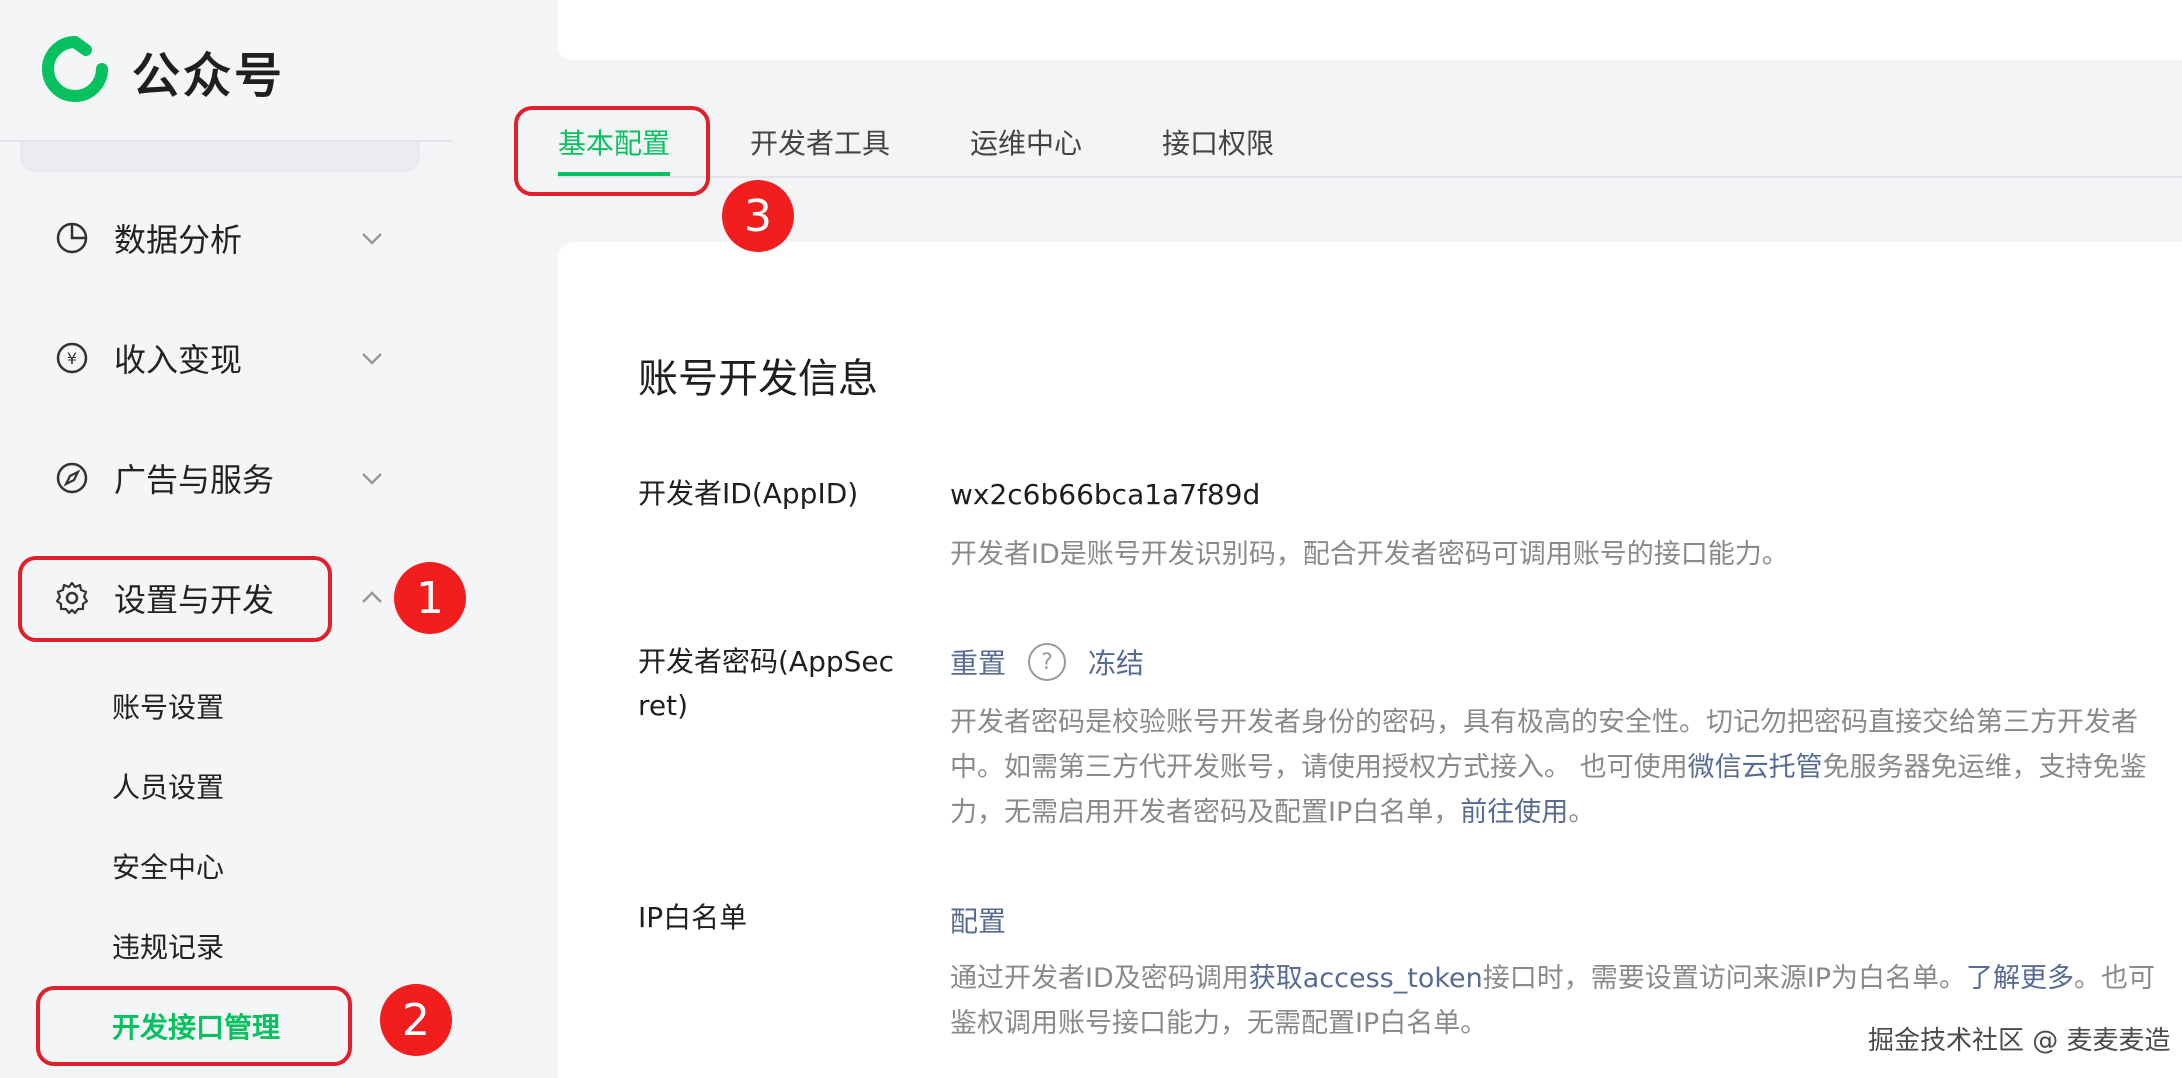 The image size is (2182, 1078). Describe the element at coordinates (766, 684) in the screenshot. I see `appsecret-label: 开发者密码(AppSec ret)` at that location.